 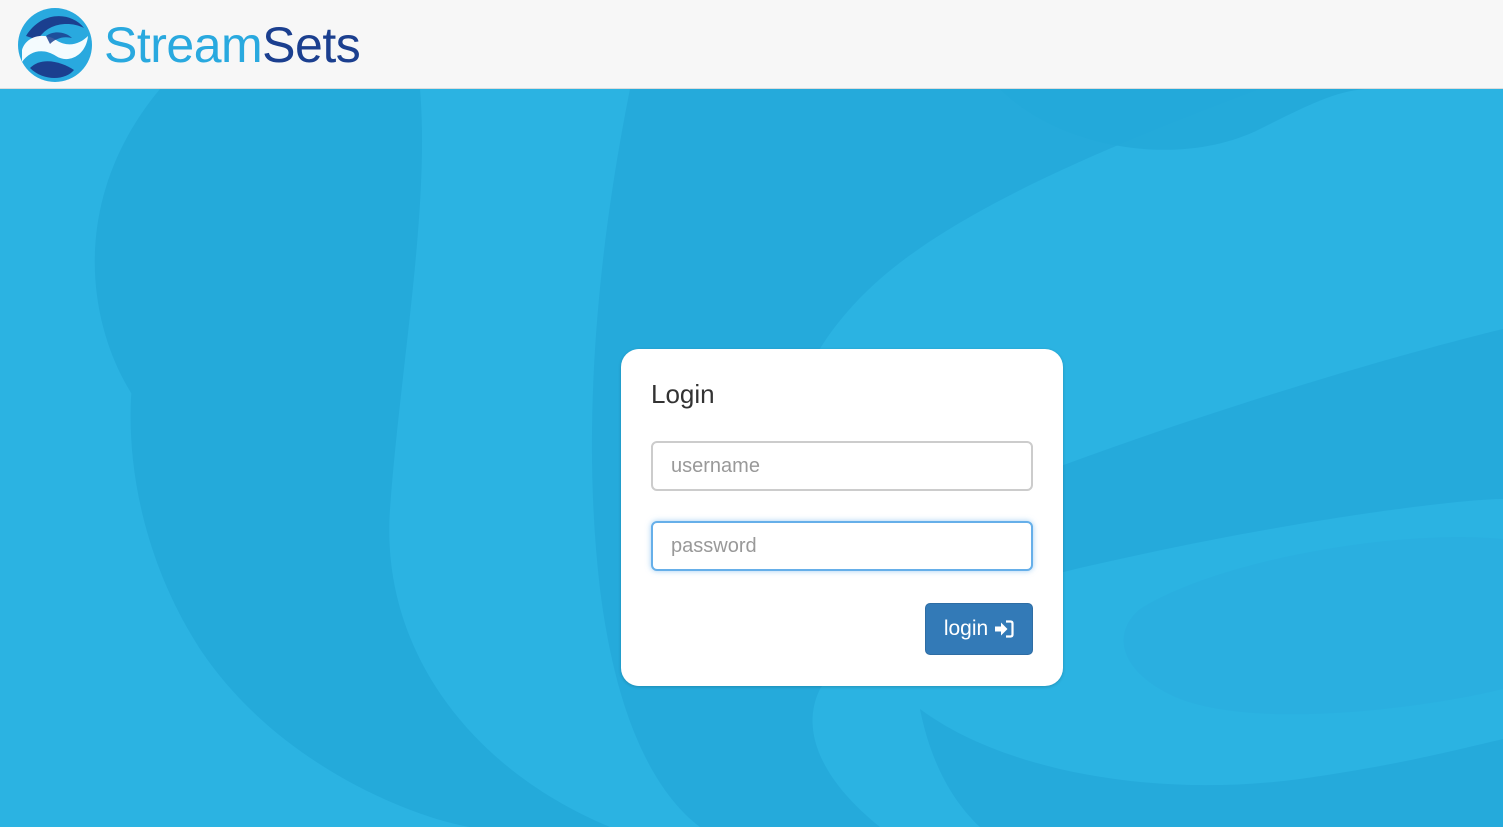 I want to click on login-title: Login, so click(x=683, y=394).